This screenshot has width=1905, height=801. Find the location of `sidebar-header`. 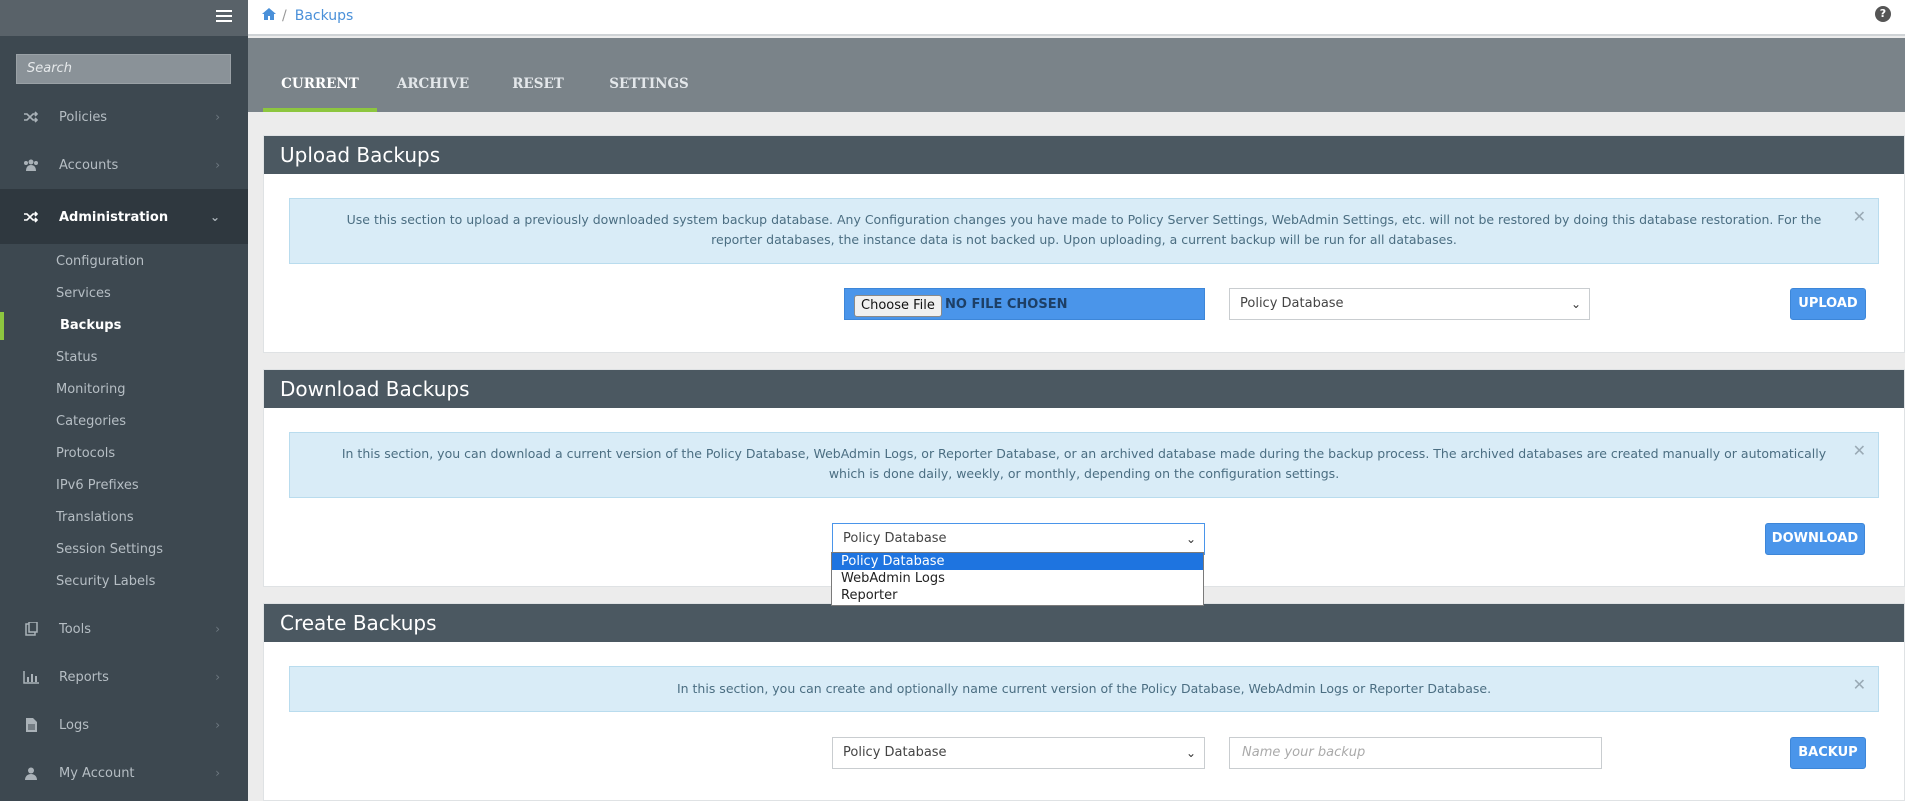

sidebar-header is located at coordinates (124, 18).